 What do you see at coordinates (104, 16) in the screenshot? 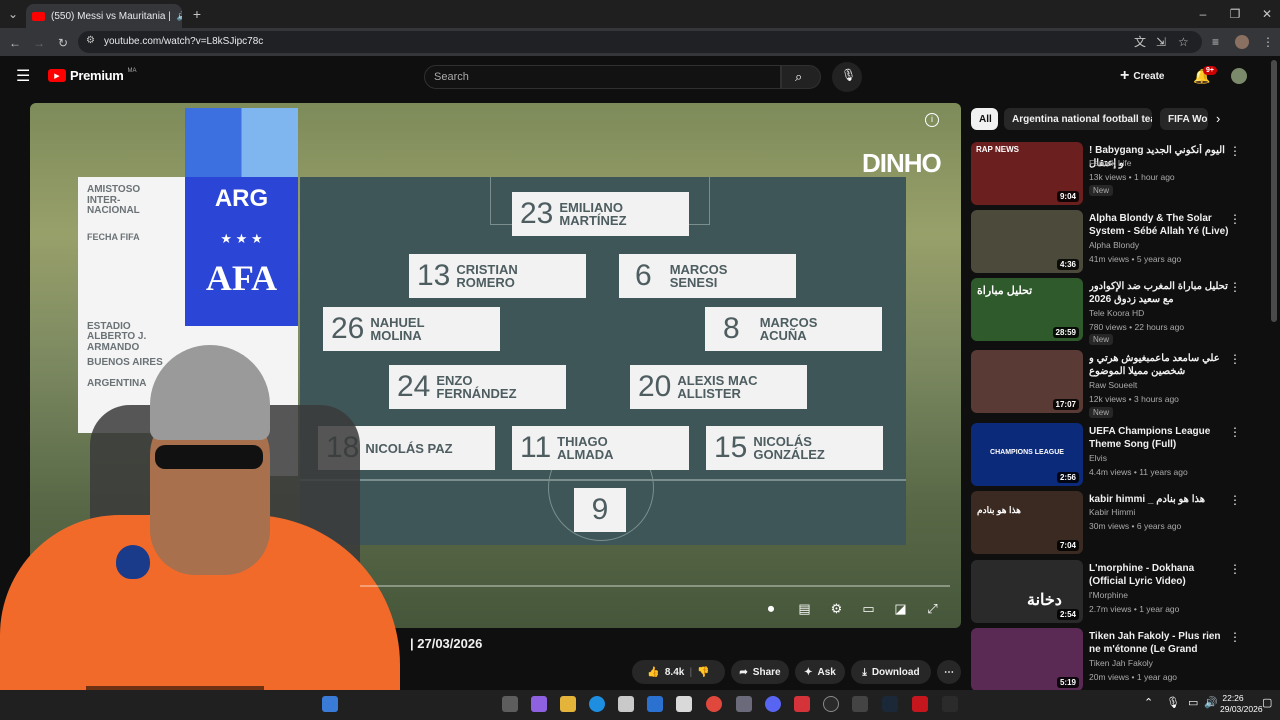
I see `browser-tab: (550) Messi vs Mauritania | 🔊 ✕` at bounding box center [104, 16].